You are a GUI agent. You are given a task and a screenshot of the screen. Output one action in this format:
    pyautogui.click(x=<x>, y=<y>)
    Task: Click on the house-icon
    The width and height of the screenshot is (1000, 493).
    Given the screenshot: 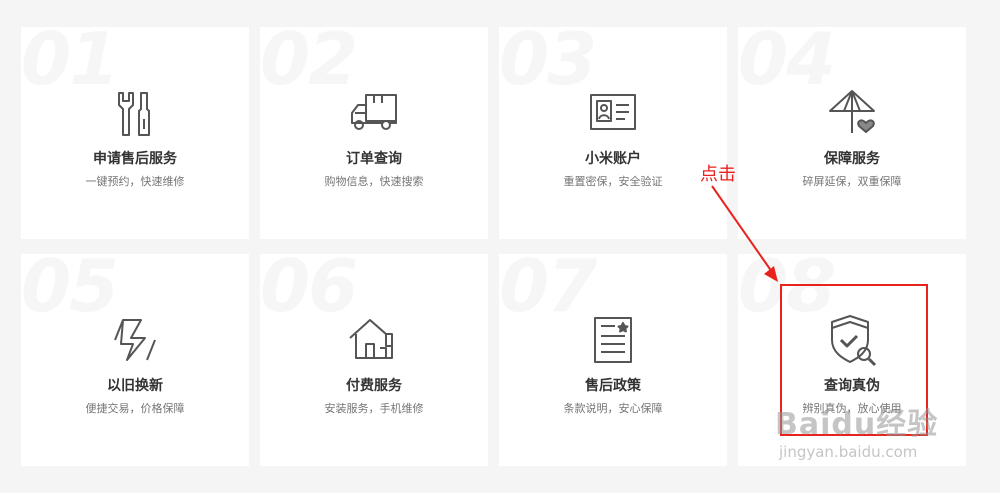 What is the action you would take?
    pyautogui.click(x=374, y=340)
    